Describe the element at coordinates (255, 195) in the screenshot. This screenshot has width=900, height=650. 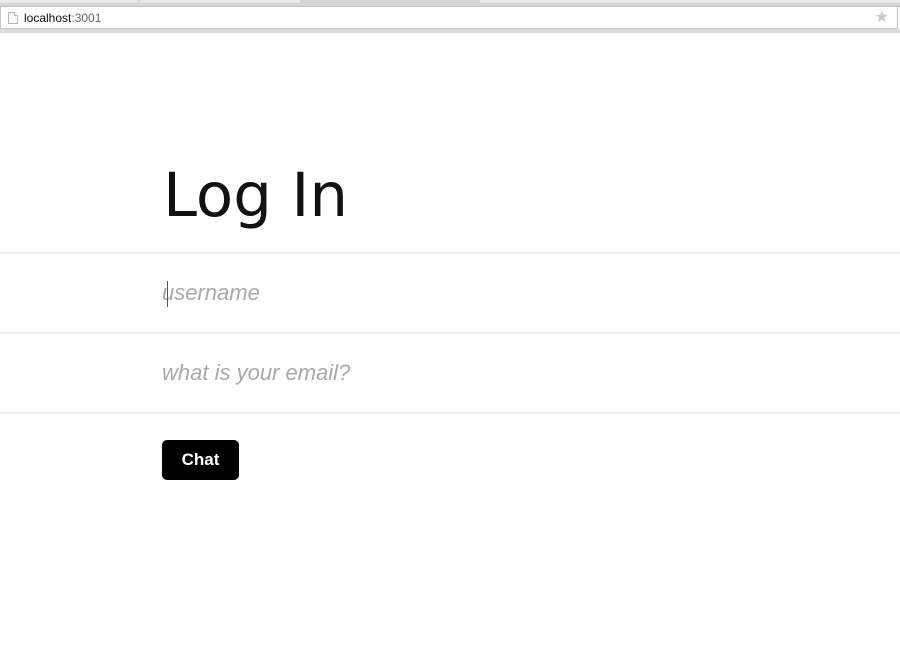
I see `page-title: Log In` at that location.